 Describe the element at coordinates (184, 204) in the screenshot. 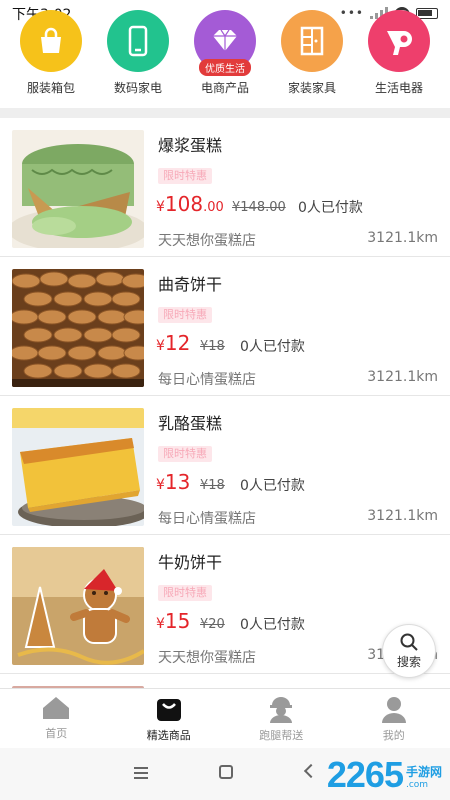

I see `price-integer: 108` at that location.